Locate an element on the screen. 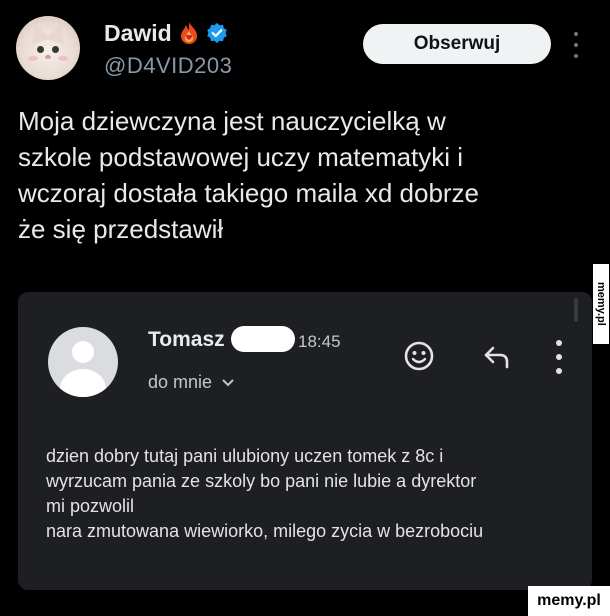  author-name-row: Dawid is located at coordinates (166, 33).